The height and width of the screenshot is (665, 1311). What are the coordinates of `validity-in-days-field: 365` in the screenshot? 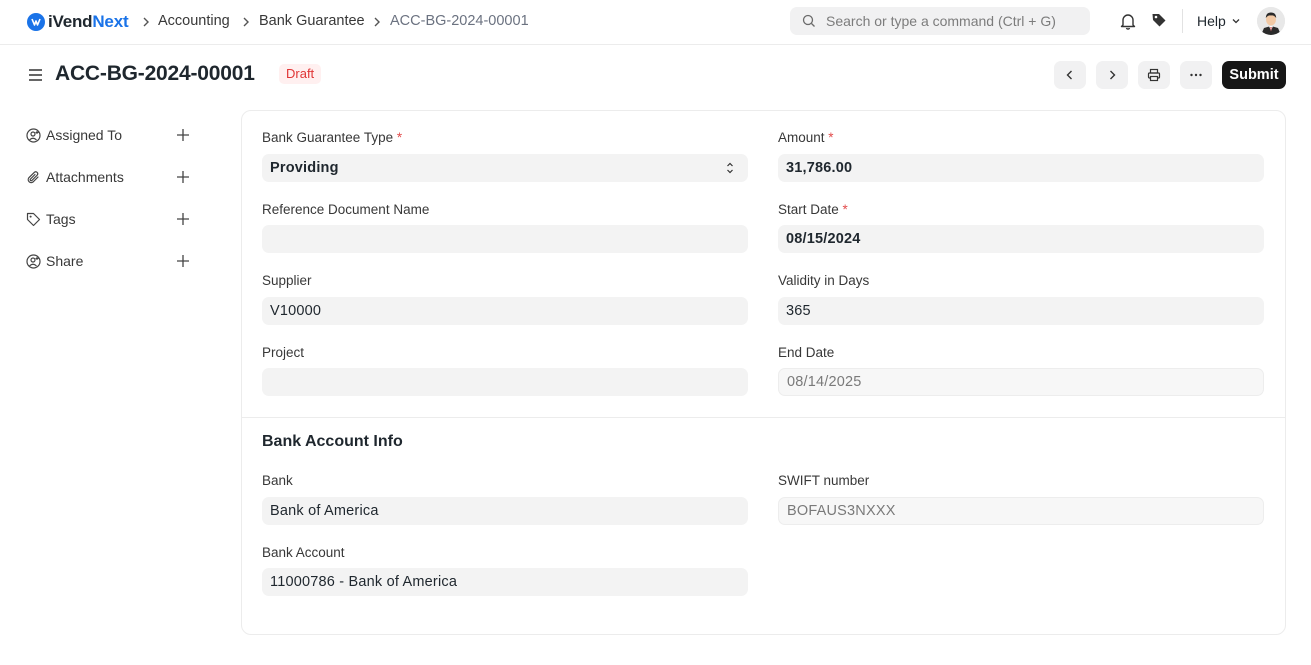 It's located at (1021, 311).